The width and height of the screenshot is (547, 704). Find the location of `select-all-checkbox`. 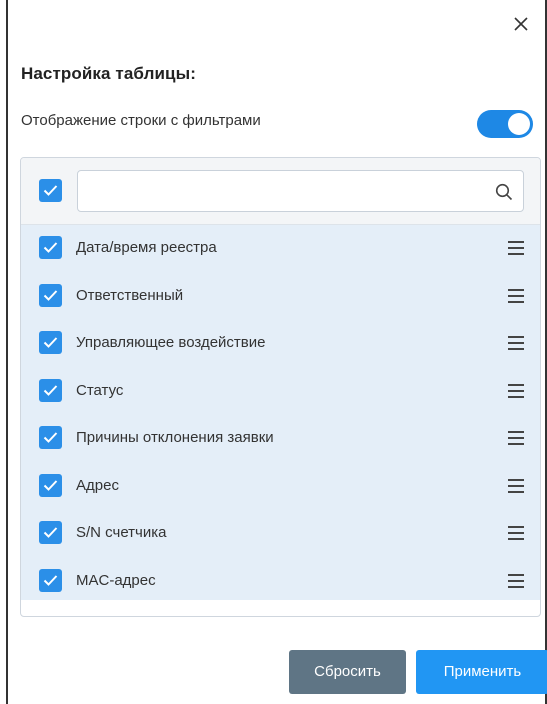

select-all-checkbox is located at coordinates (50, 190).